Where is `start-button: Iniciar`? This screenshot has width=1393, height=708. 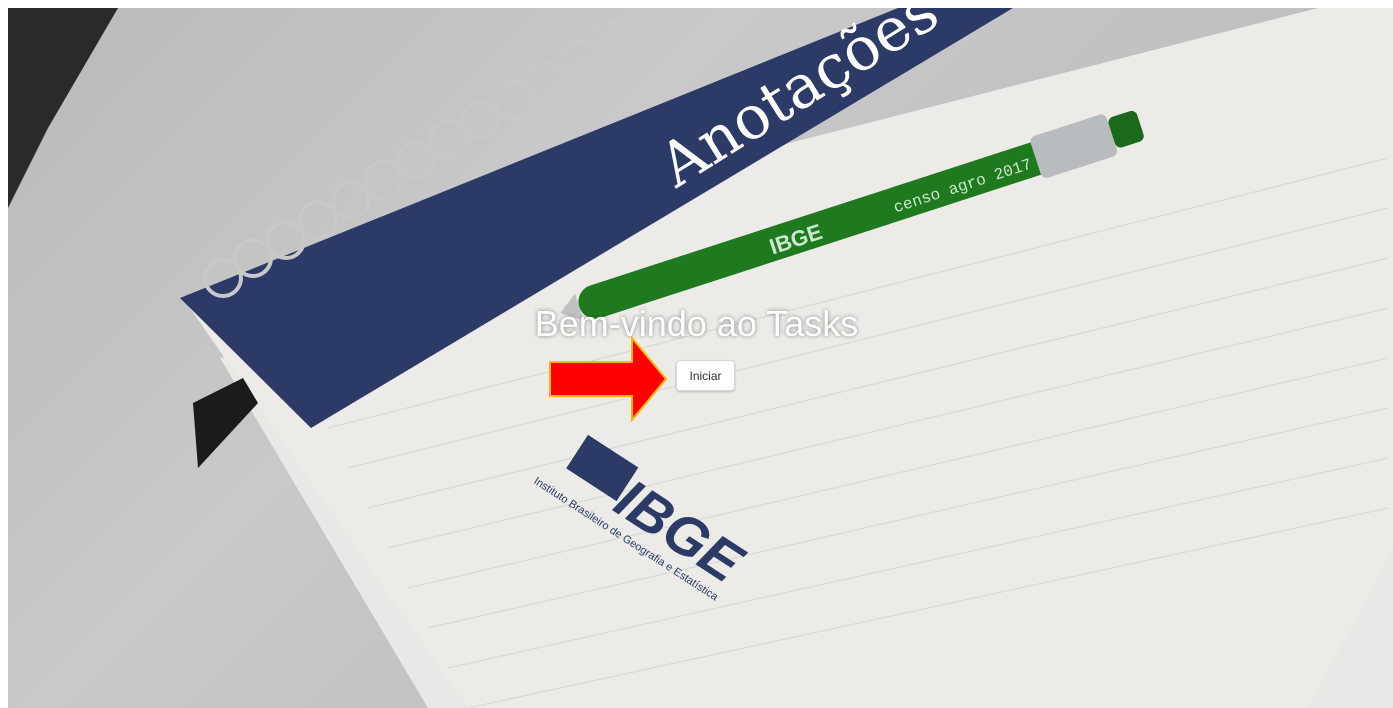
start-button: Iniciar is located at coordinates (705, 375).